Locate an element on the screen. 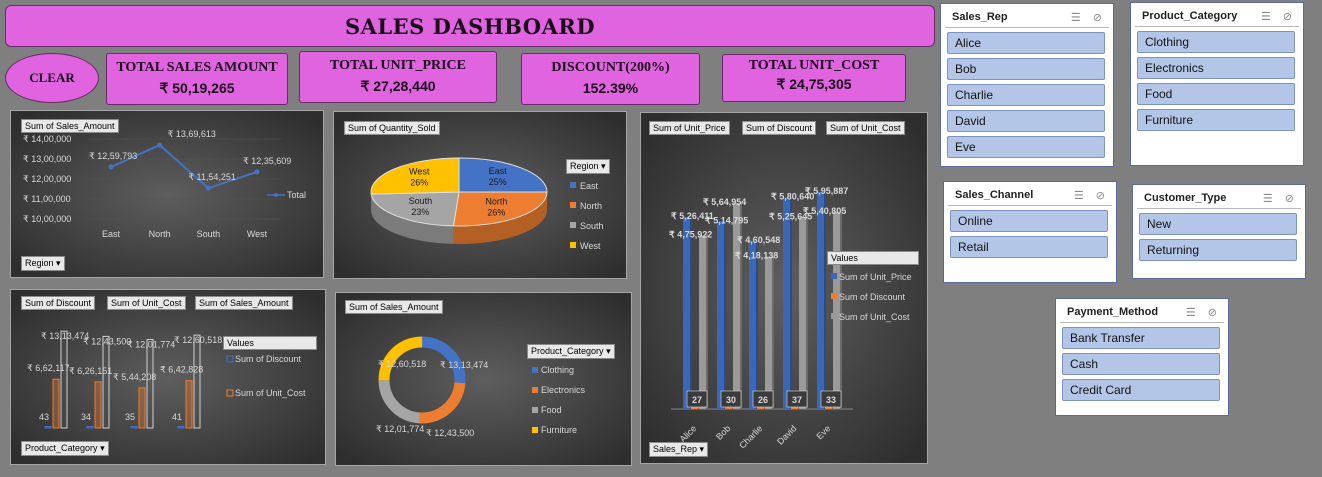  data-label-discount: 27 is located at coordinates (697, 400).